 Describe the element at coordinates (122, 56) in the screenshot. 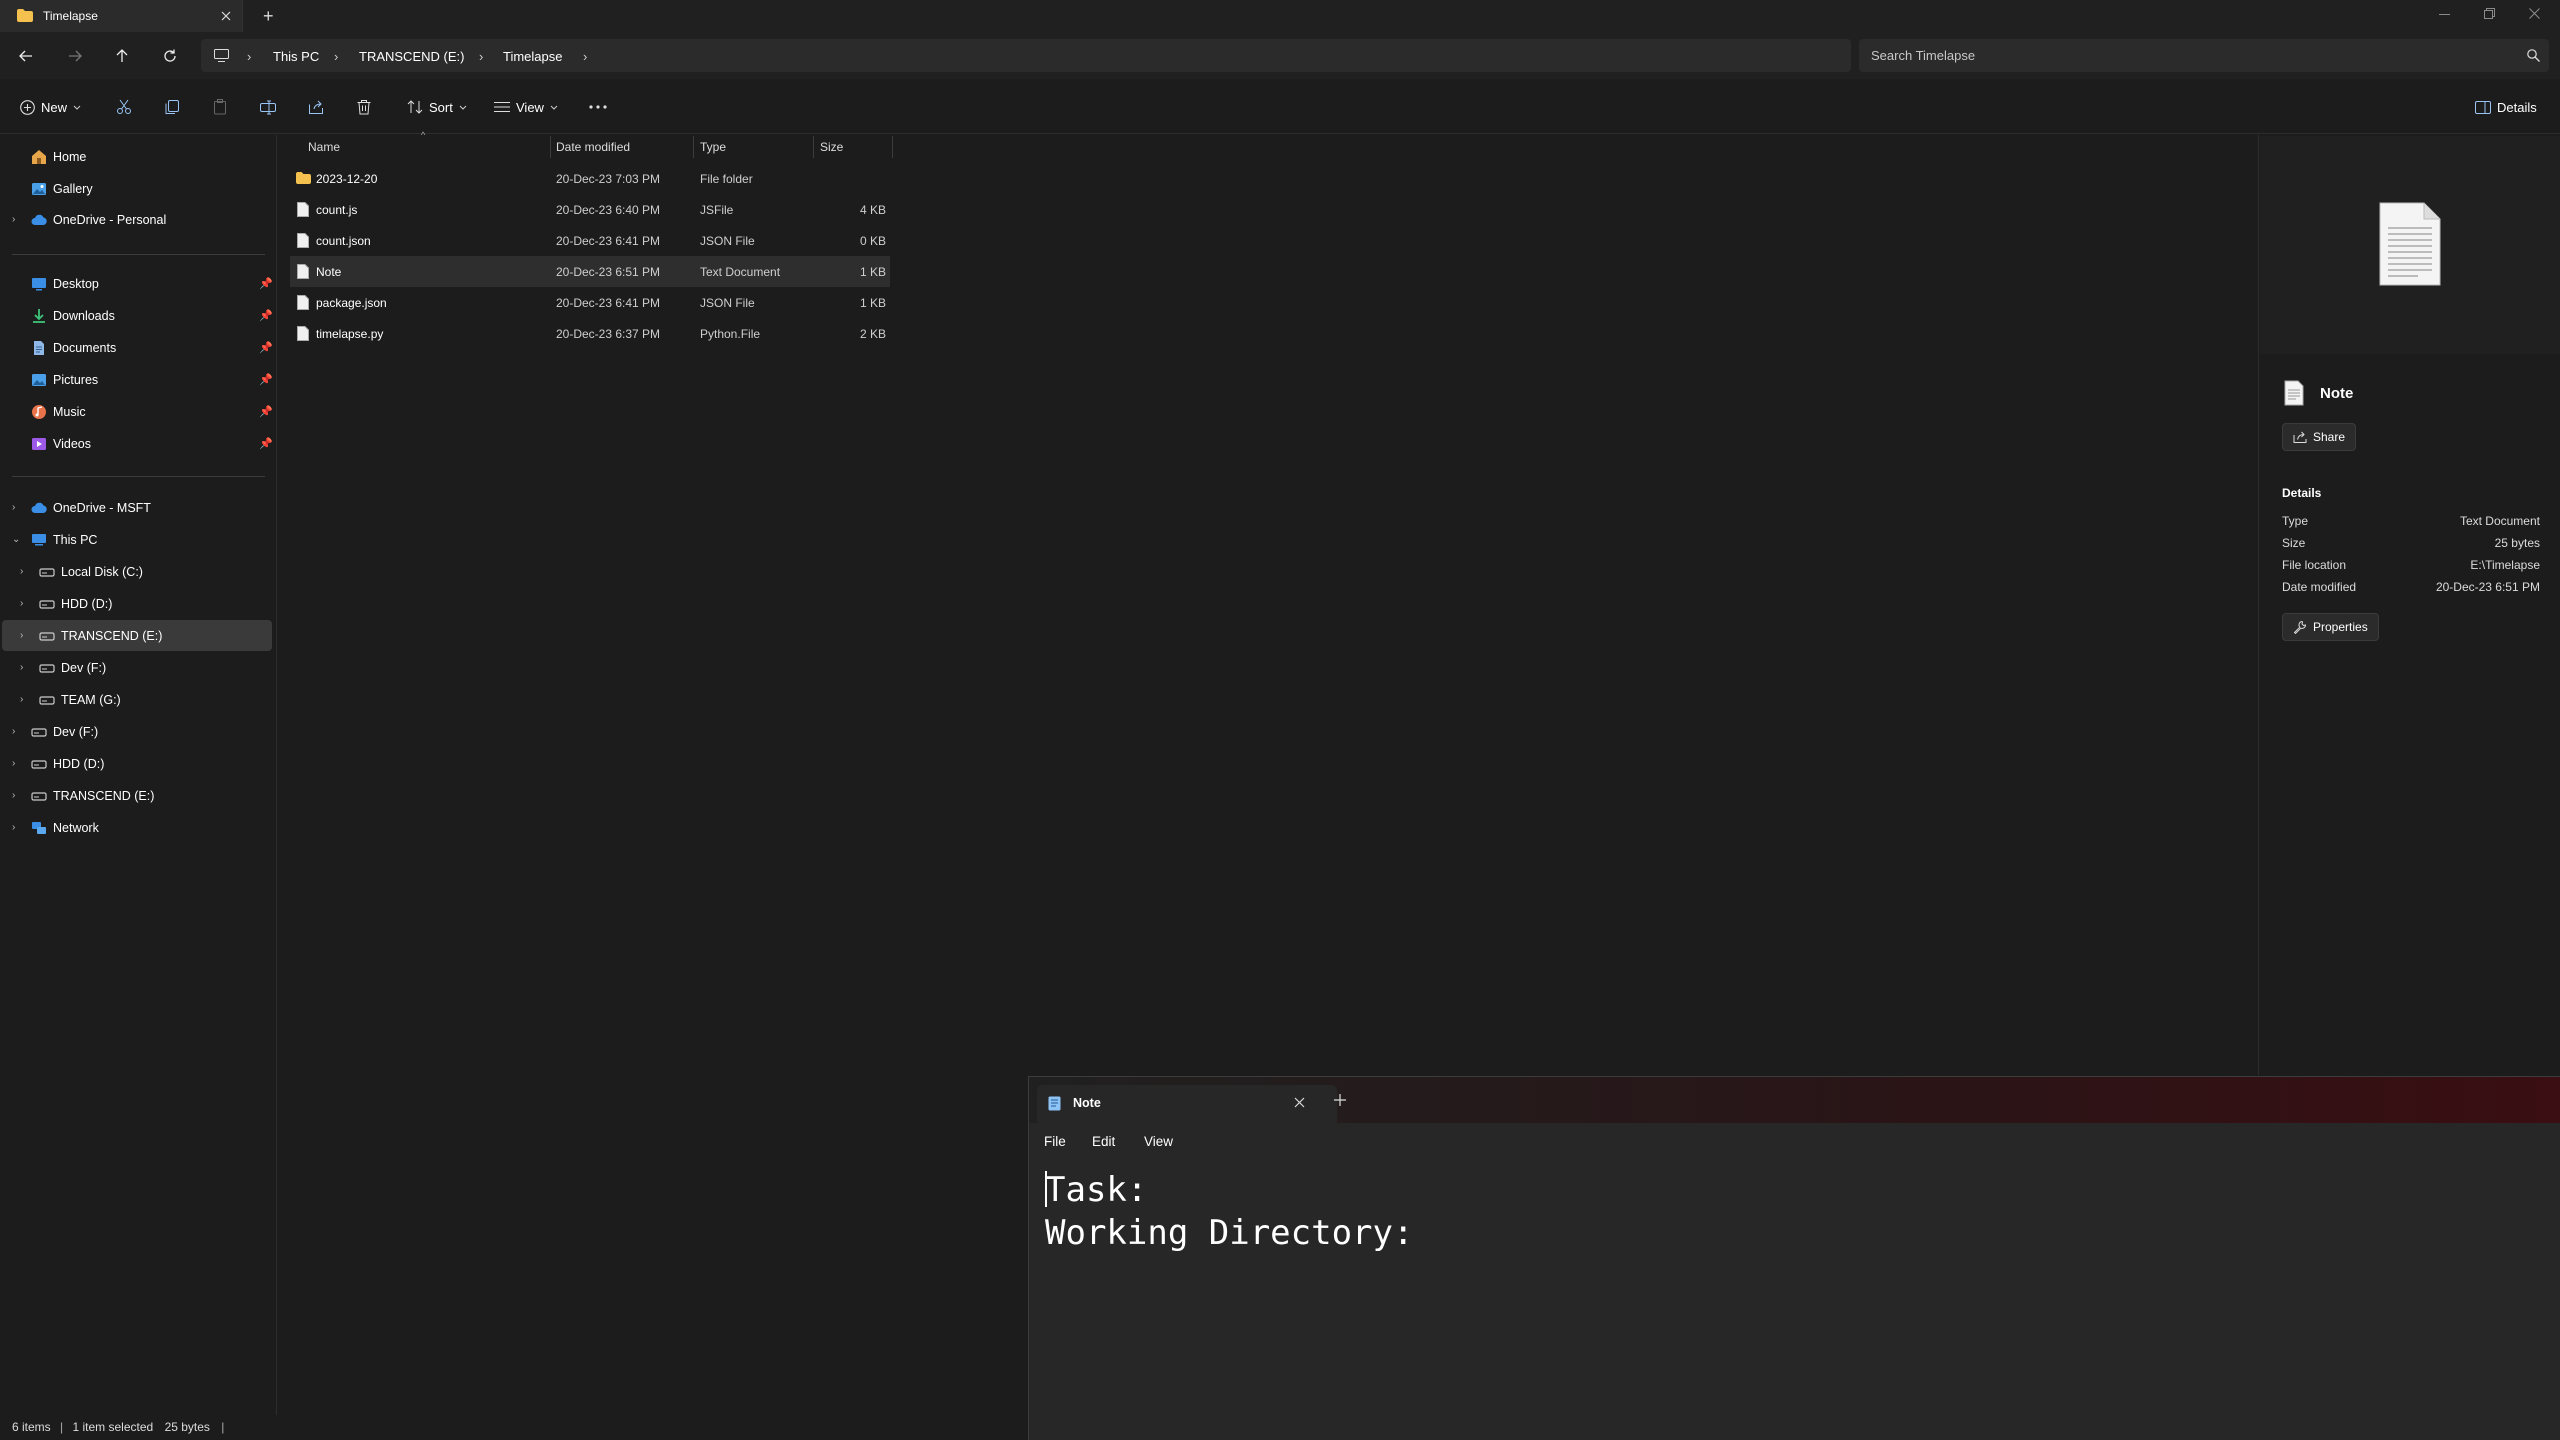

I see `up-button` at that location.